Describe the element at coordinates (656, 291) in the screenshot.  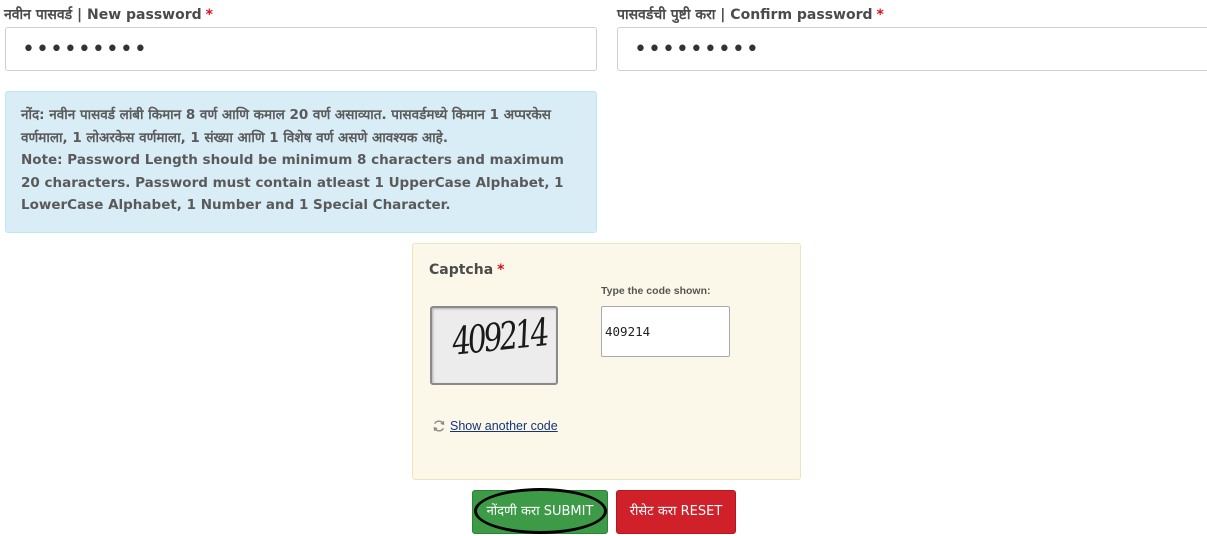
I see `type-code-label: Type the code shown:` at that location.